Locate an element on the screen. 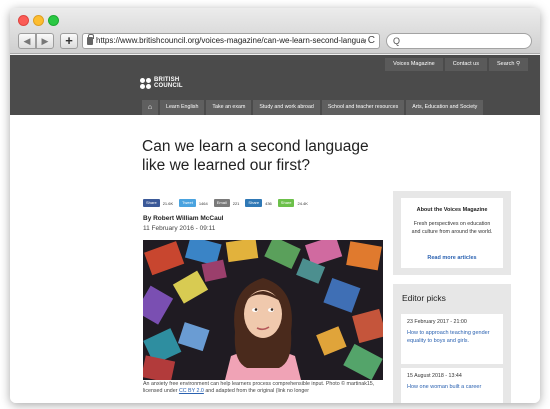 The height and width of the screenshot is (409, 550). facebook-share-count: 21.6K is located at coordinates (168, 203).